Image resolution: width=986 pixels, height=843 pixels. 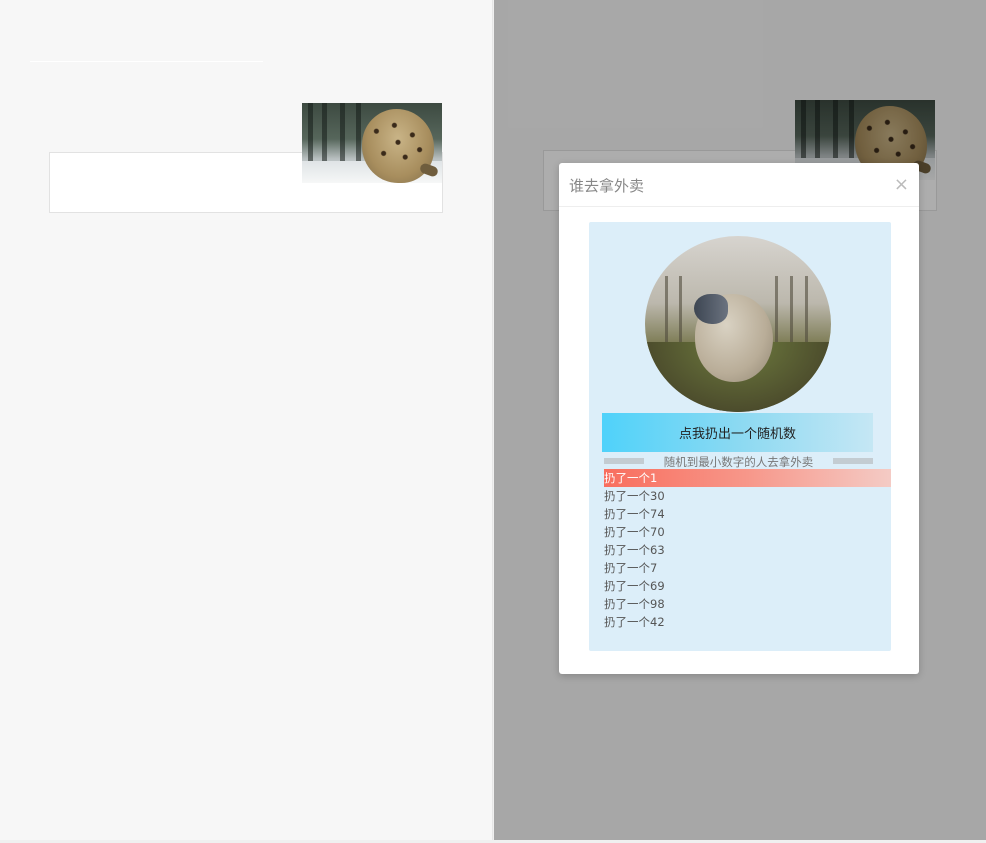 What do you see at coordinates (634, 550) in the screenshot?
I see `result-item: 扔了一个63` at bounding box center [634, 550].